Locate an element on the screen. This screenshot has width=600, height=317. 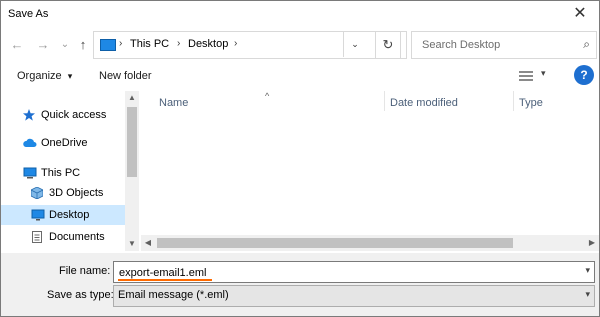
sidebar-item-label: This PC is located at coordinates (61, 173).